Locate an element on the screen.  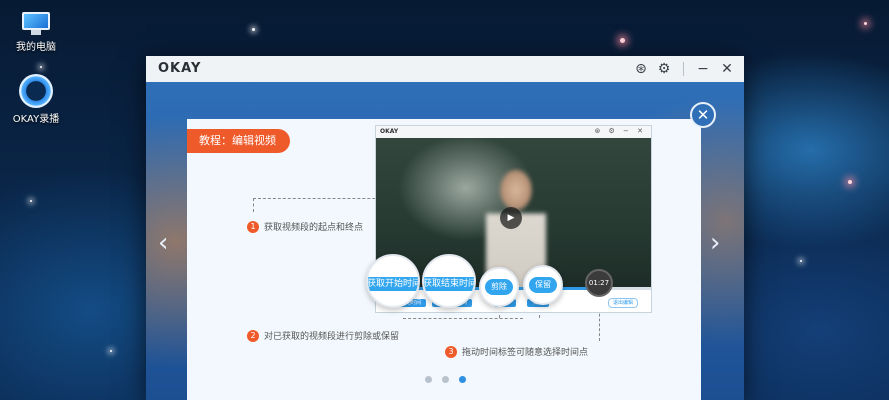
step-2: 2 对已获取的视频段进行剪除或保留 is located at coordinates (323, 335).